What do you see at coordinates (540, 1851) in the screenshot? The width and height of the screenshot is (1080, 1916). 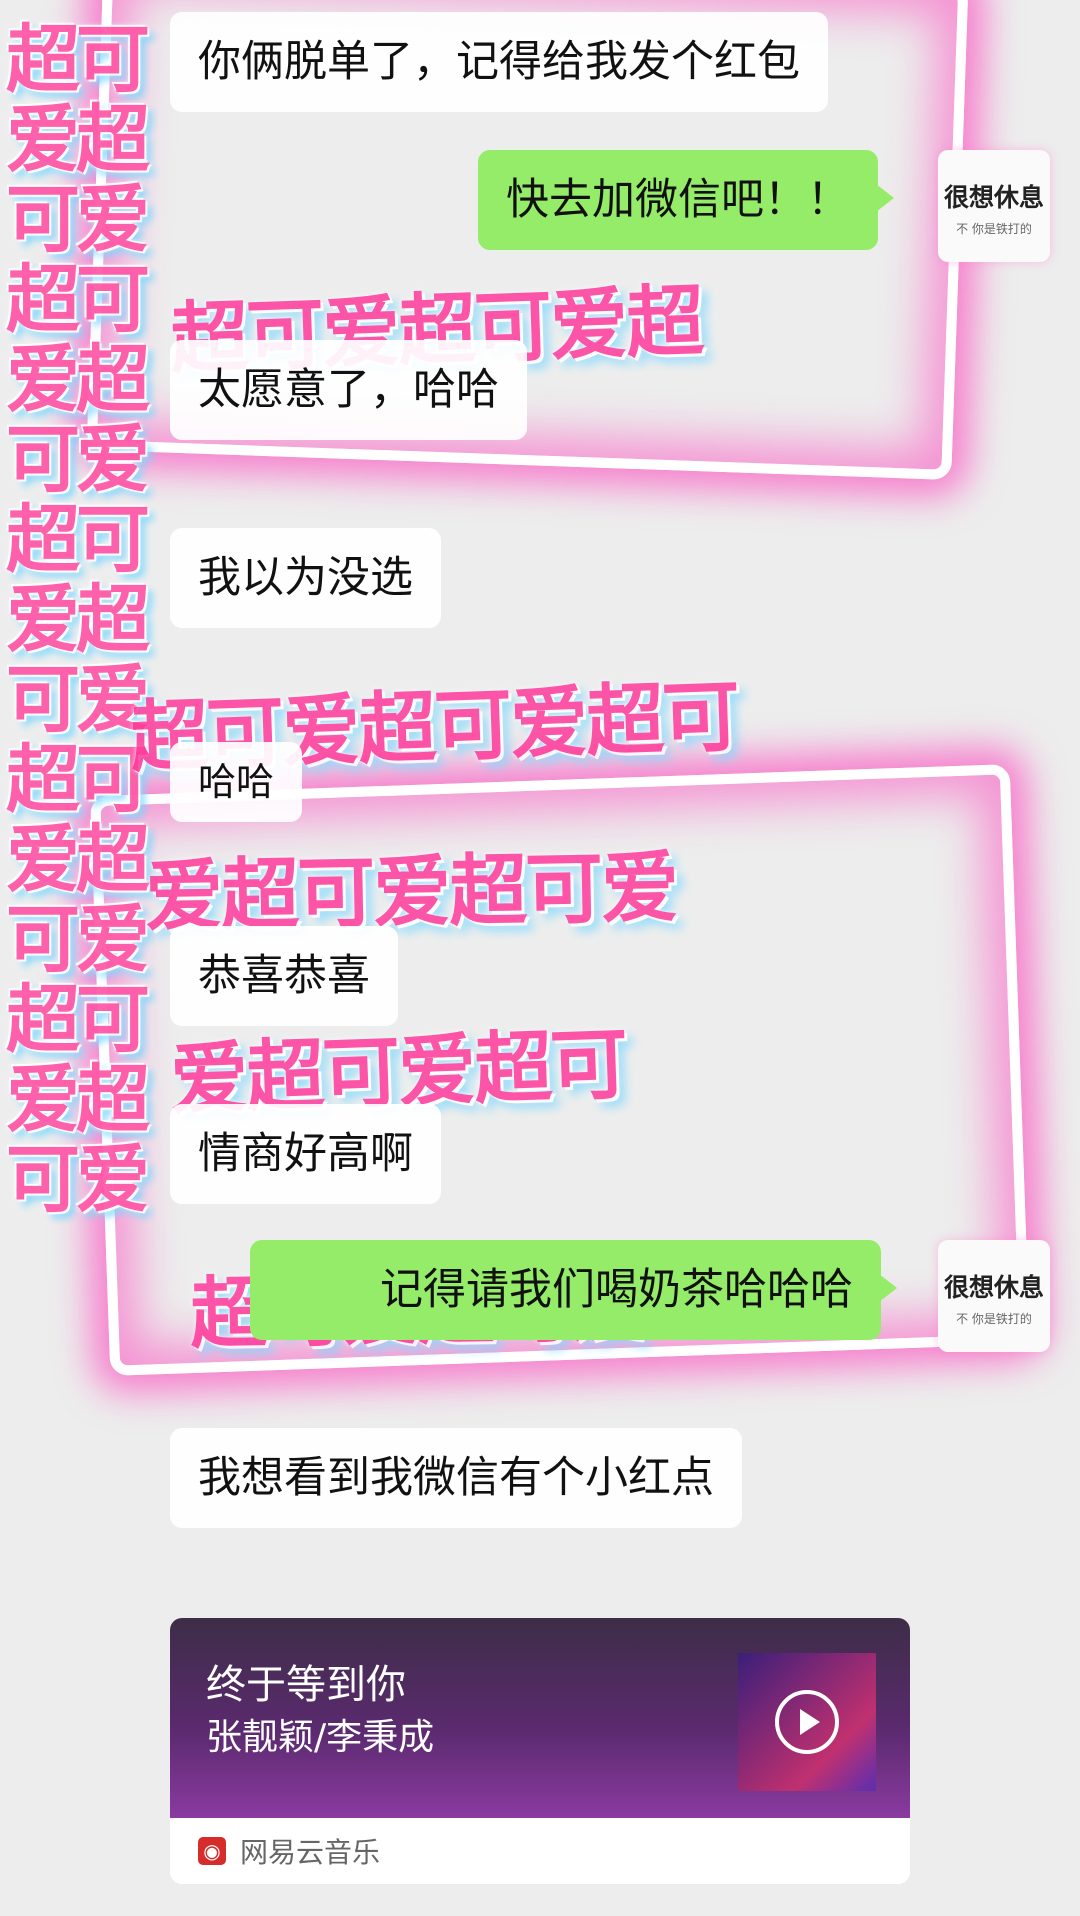 I see `music-card-footer: ◉ 网易云音乐` at bounding box center [540, 1851].